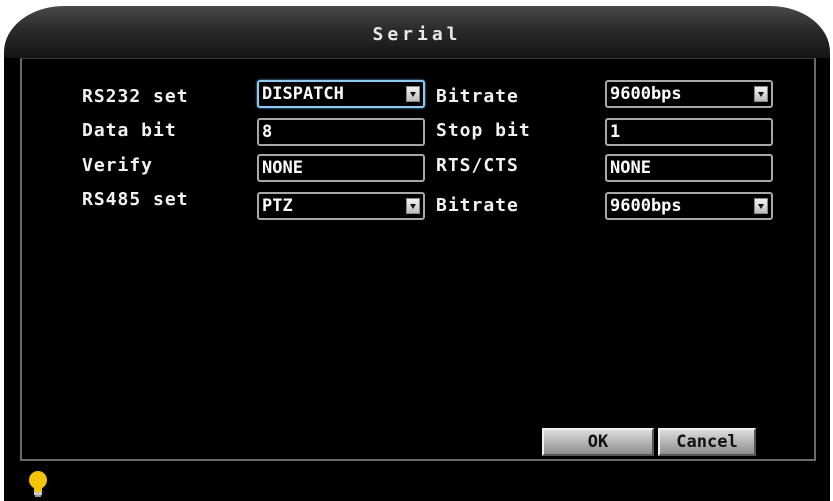 The image size is (833, 501). I want to click on verify-label: Verify, so click(118, 165).